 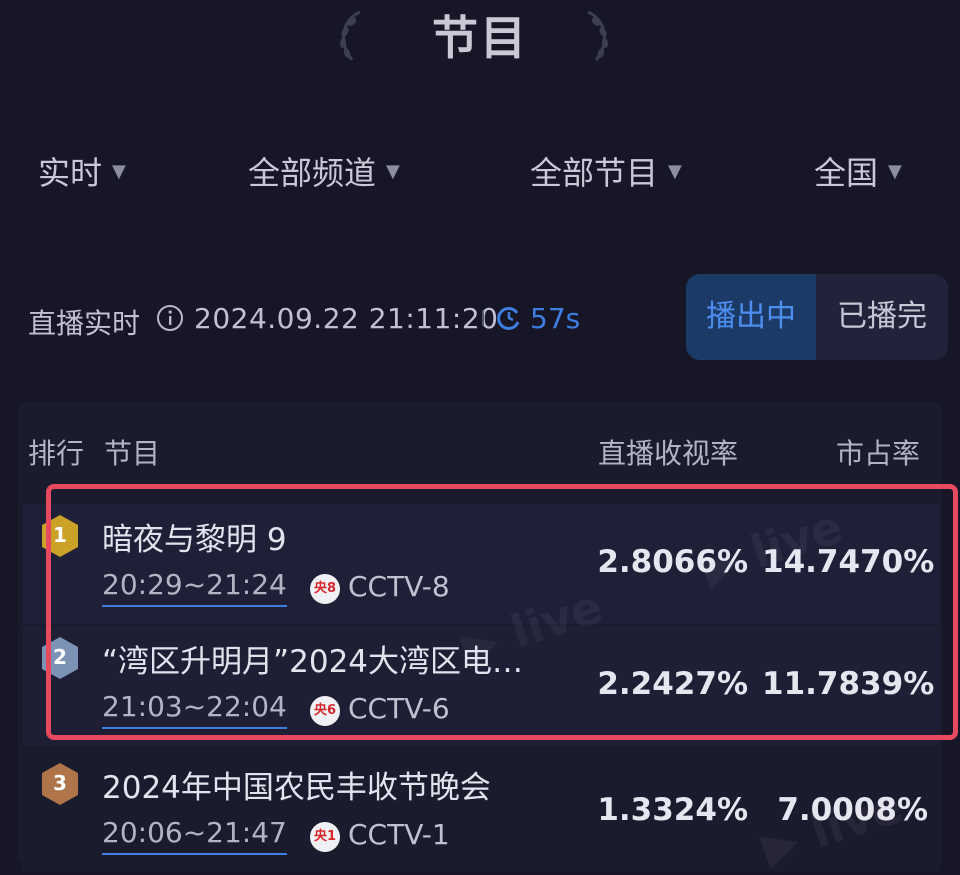 I want to click on channel-name: CCTV-6, so click(x=399, y=708).